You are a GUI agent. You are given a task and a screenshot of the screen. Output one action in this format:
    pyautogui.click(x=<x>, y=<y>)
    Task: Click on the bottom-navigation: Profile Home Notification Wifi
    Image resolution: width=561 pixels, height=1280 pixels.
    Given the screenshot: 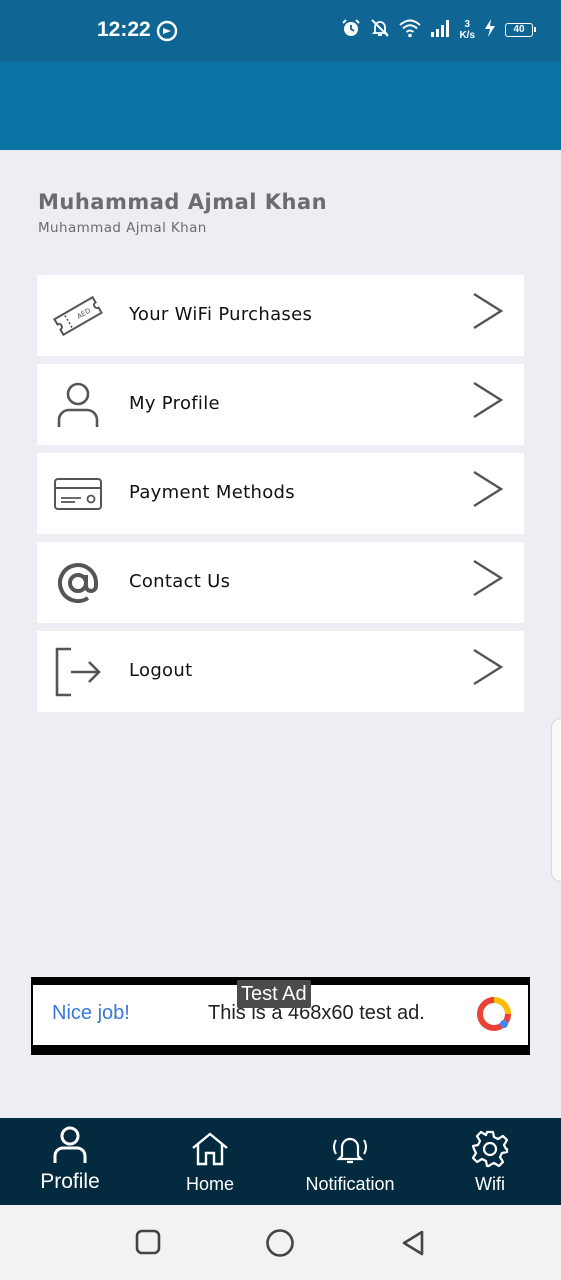 What is the action you would take?
    pyautogui.click(x=280, y=1161)
    